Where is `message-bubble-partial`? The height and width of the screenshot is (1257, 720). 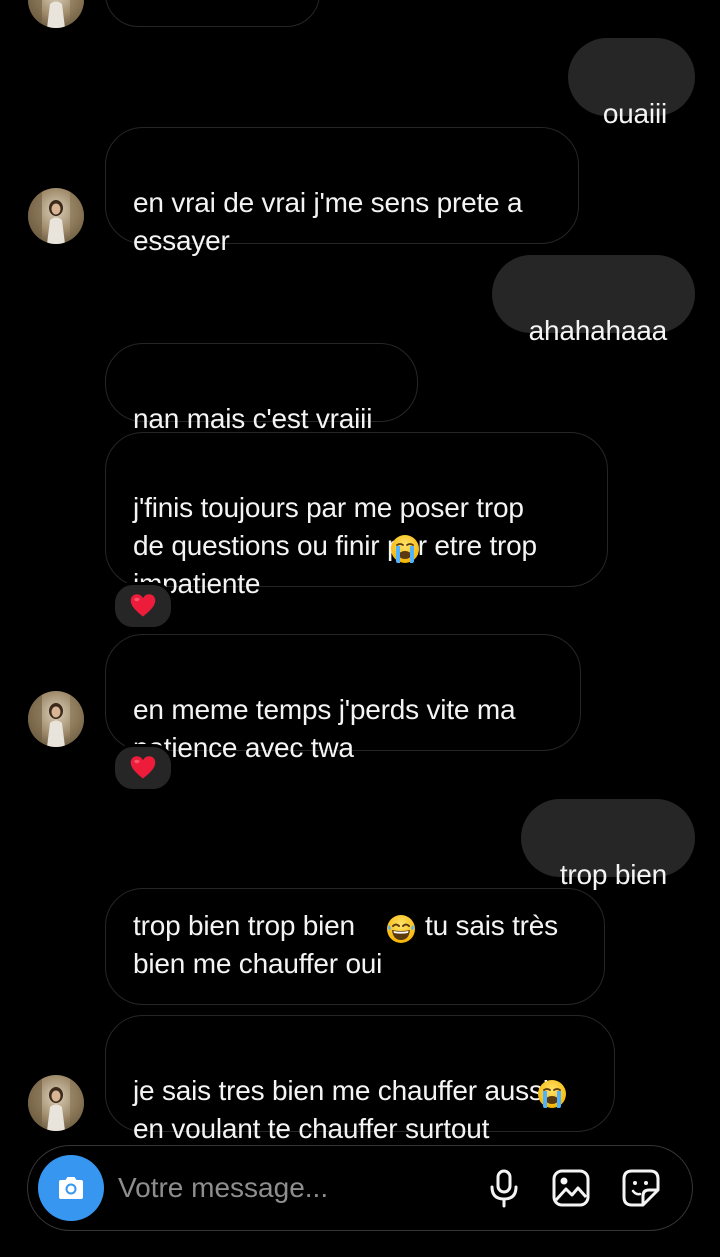
message-bubble-partial is located at coordinates (212, 13).